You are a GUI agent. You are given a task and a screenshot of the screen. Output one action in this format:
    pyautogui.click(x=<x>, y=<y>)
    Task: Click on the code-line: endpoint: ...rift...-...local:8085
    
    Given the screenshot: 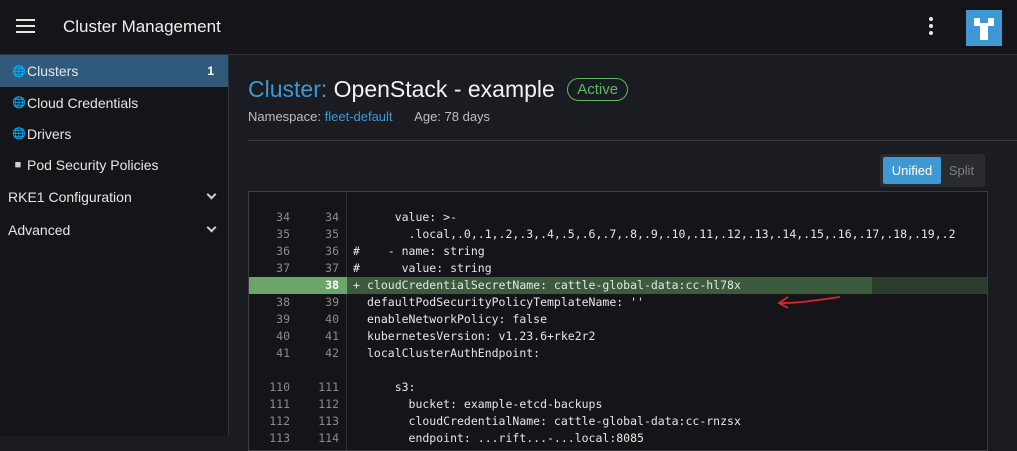 What is the action you would take?
    pyautogui.click(x=505, y=438)
    